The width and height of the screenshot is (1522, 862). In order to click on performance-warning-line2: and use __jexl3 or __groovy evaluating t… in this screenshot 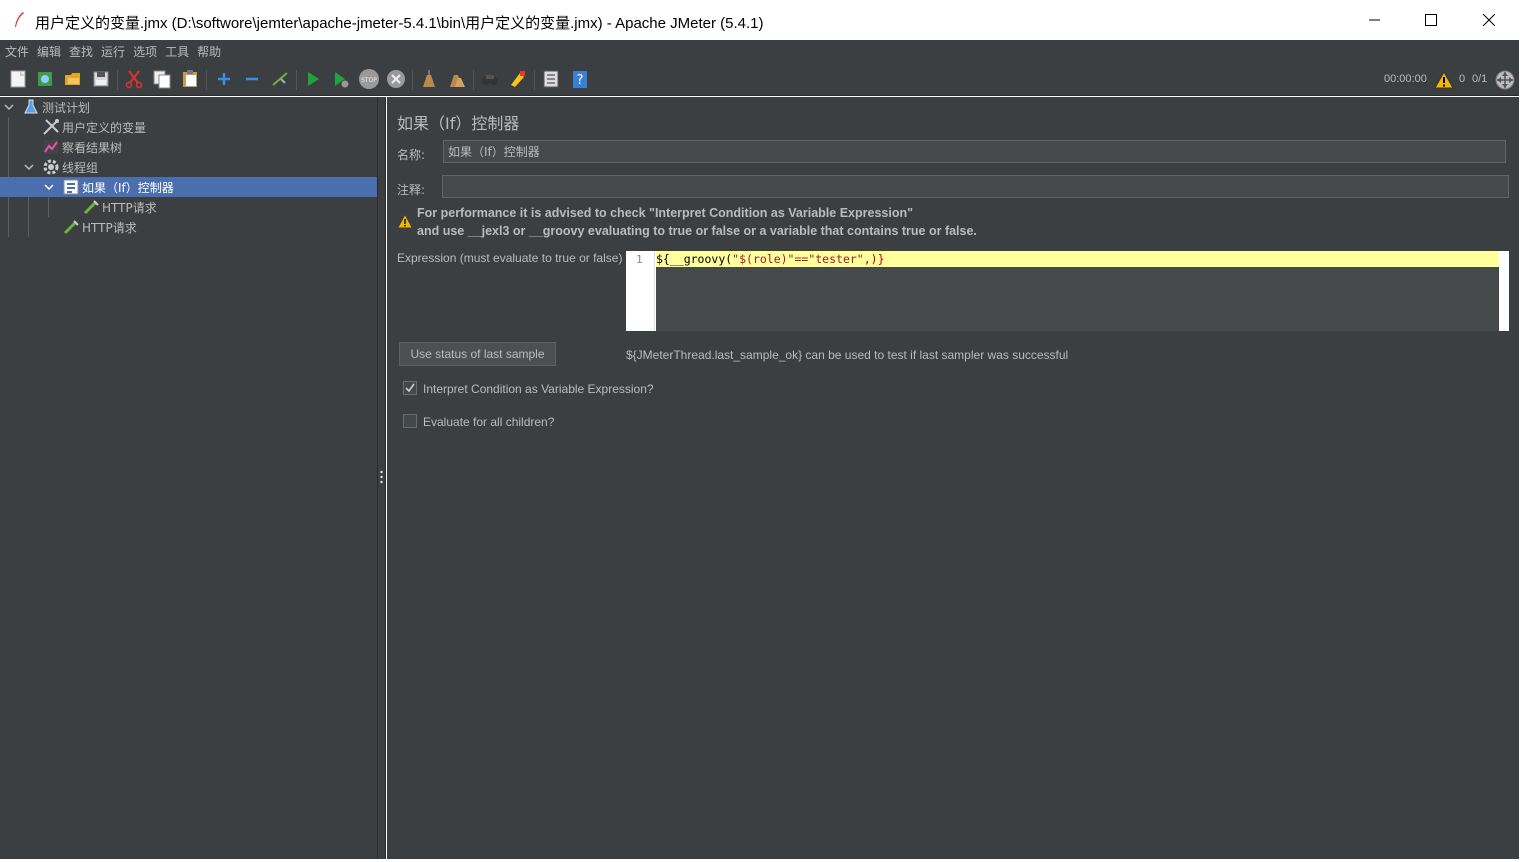, I will do `click(697, 231)`.